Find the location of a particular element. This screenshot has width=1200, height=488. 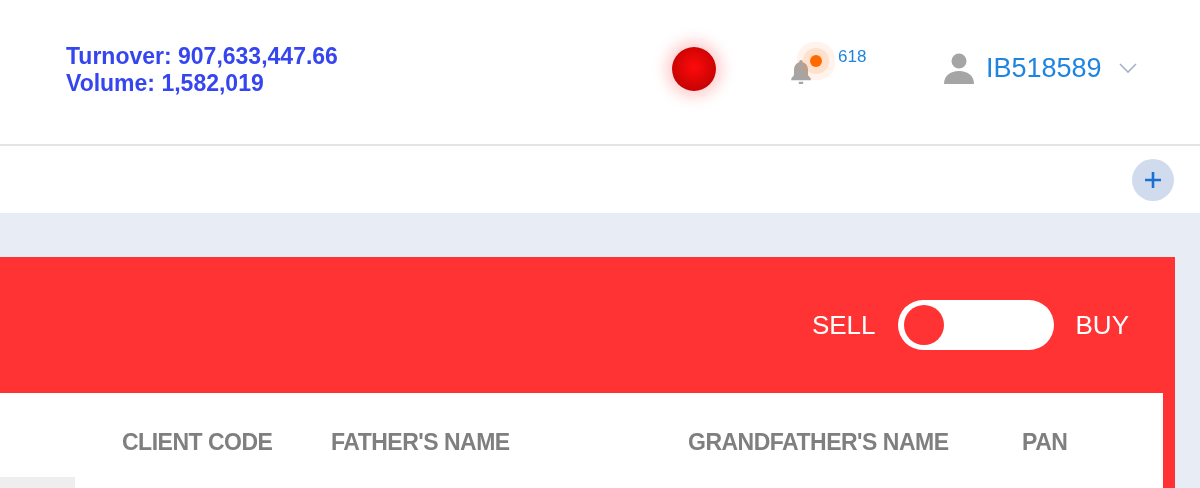

notification-count: 618 is located at coordinates (852, 57).